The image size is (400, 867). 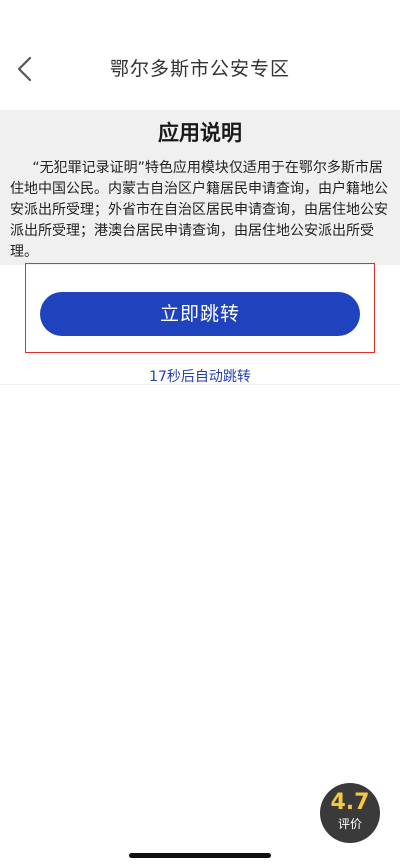 I want to click on rating-badge: 4.7 评价, so click(x=350, y=813).